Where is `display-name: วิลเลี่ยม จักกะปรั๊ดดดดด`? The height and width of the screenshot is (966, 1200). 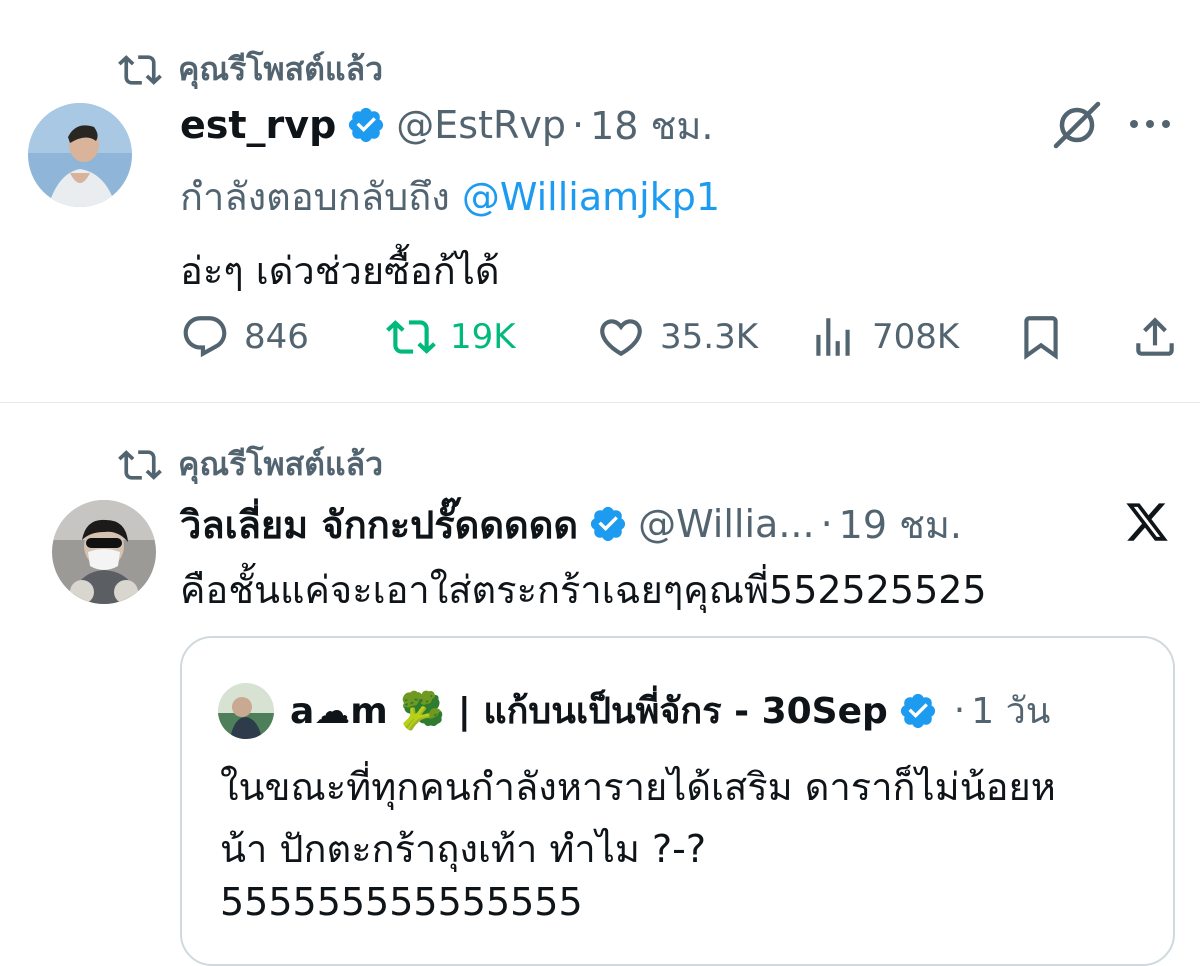
display-name: วิลเลี่ยม จักกะปรั๊ดดดดด is located at coordinates (379, 524).